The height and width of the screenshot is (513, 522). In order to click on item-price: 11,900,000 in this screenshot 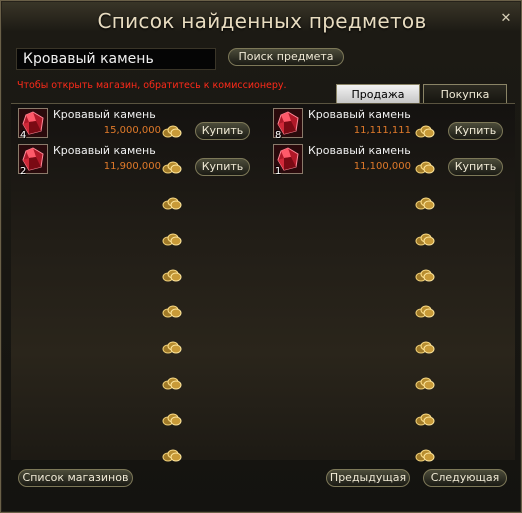, I will do `click(132, 166)`.